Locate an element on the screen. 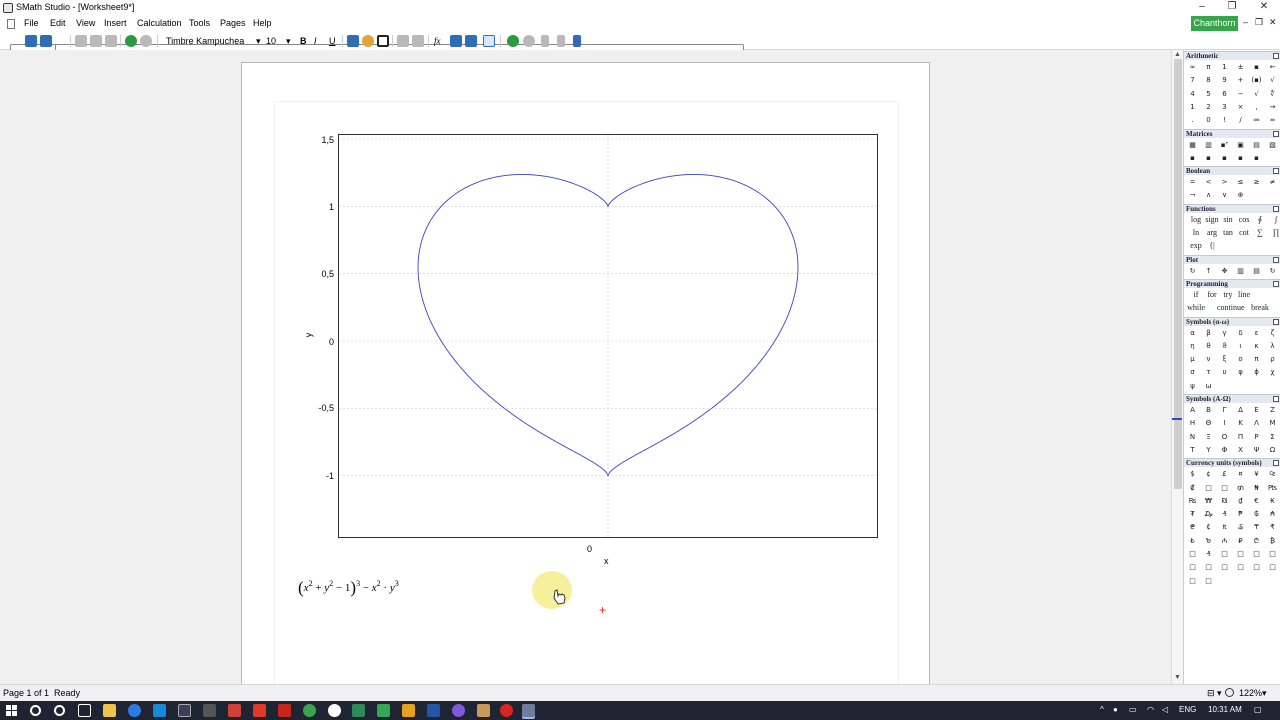 The image size is (1280, 720). menu-file: File is located at coordinates (31, 23).